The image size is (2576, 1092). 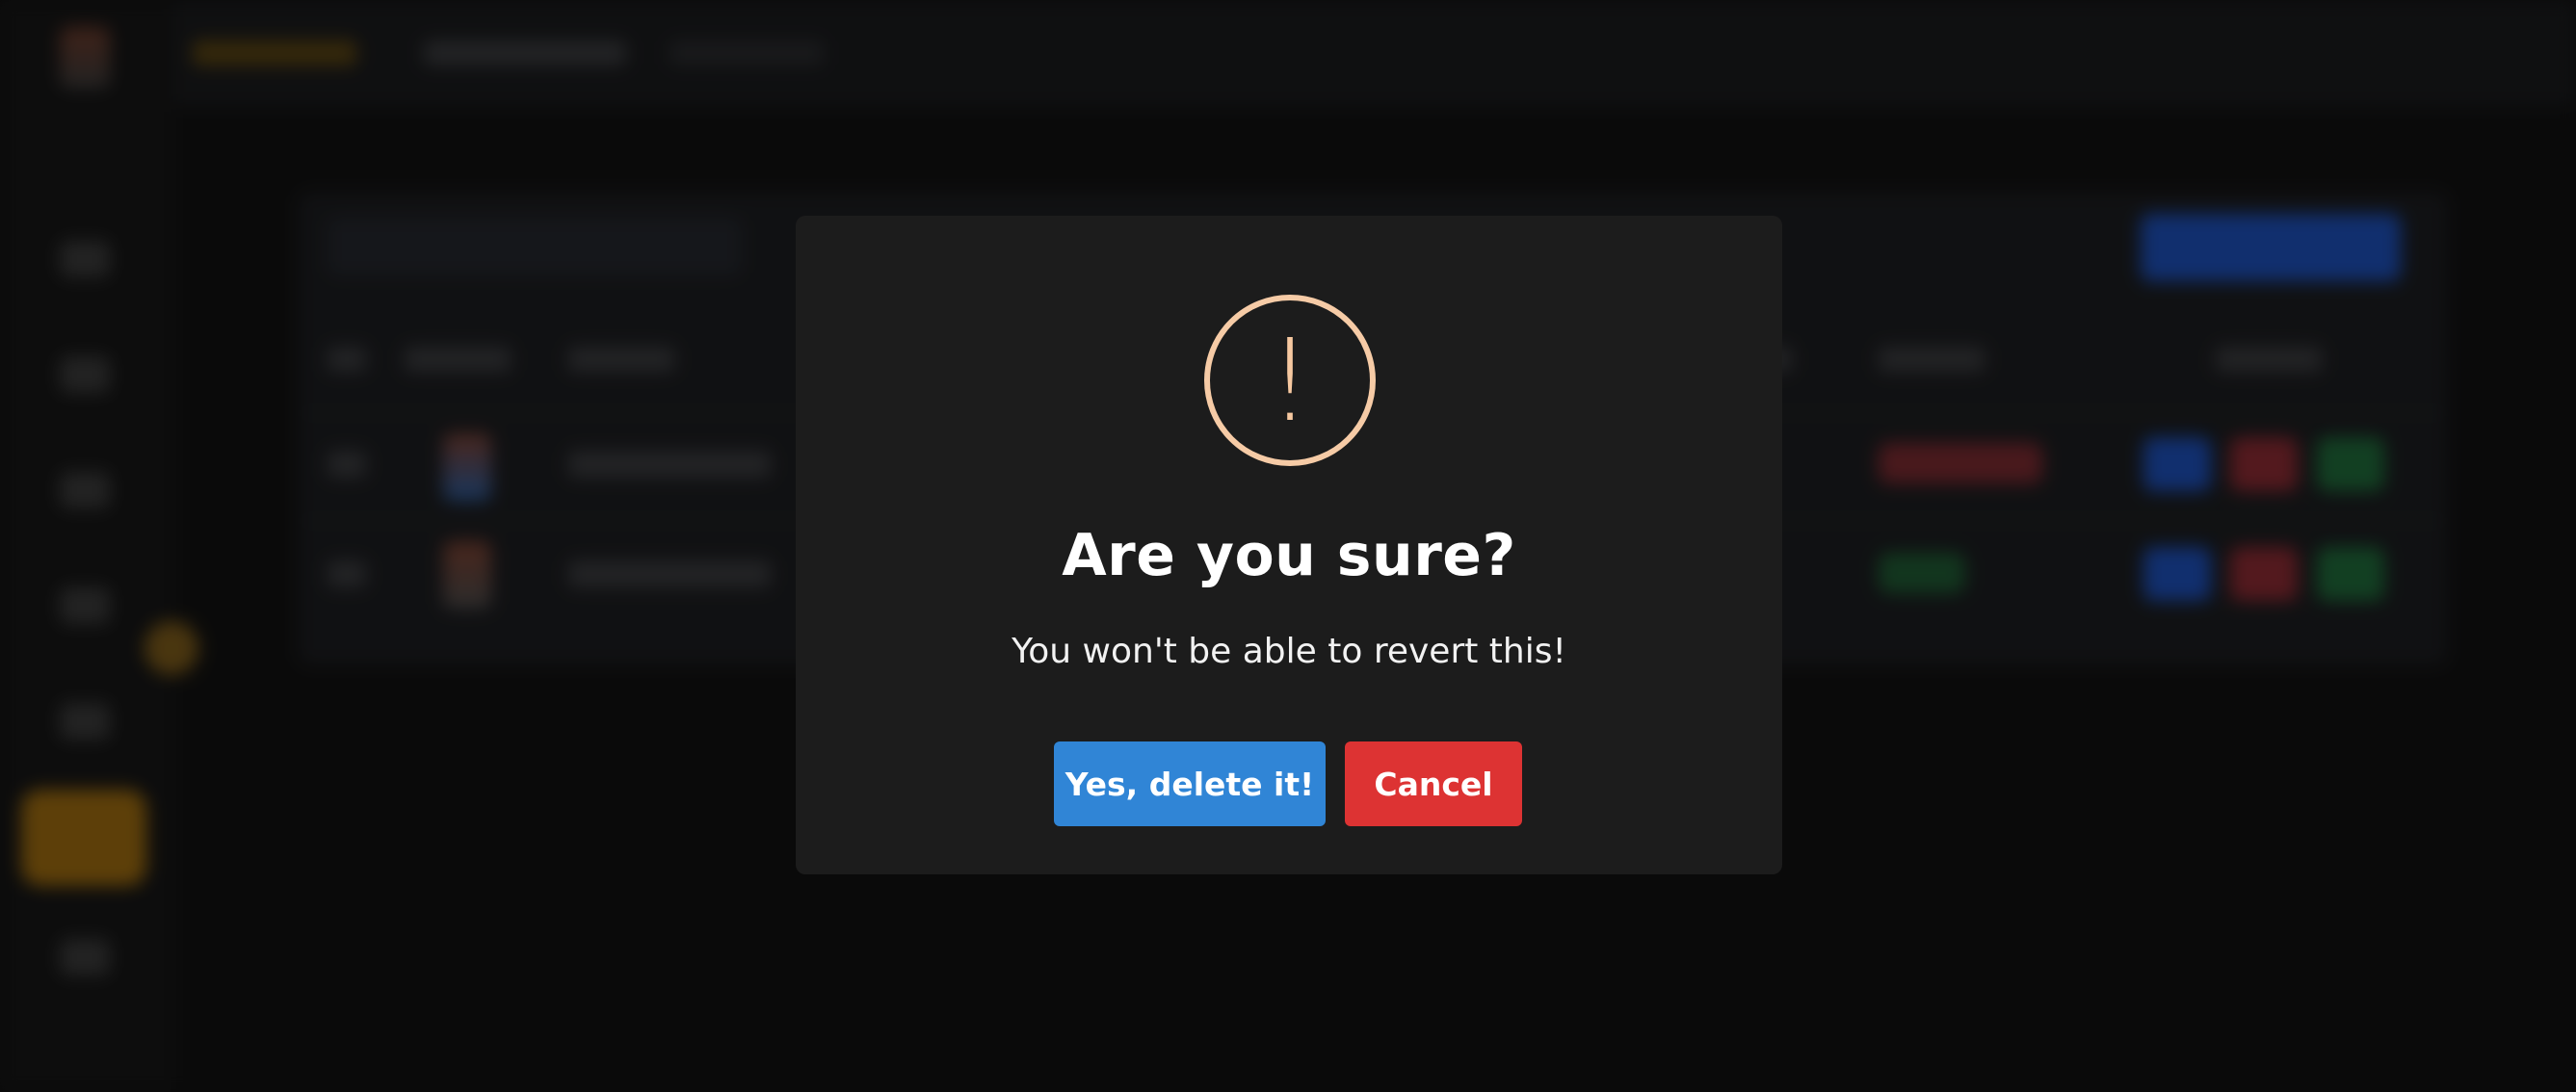 I want to click on exclamation-icon: !, so click(x=1290, y=380).